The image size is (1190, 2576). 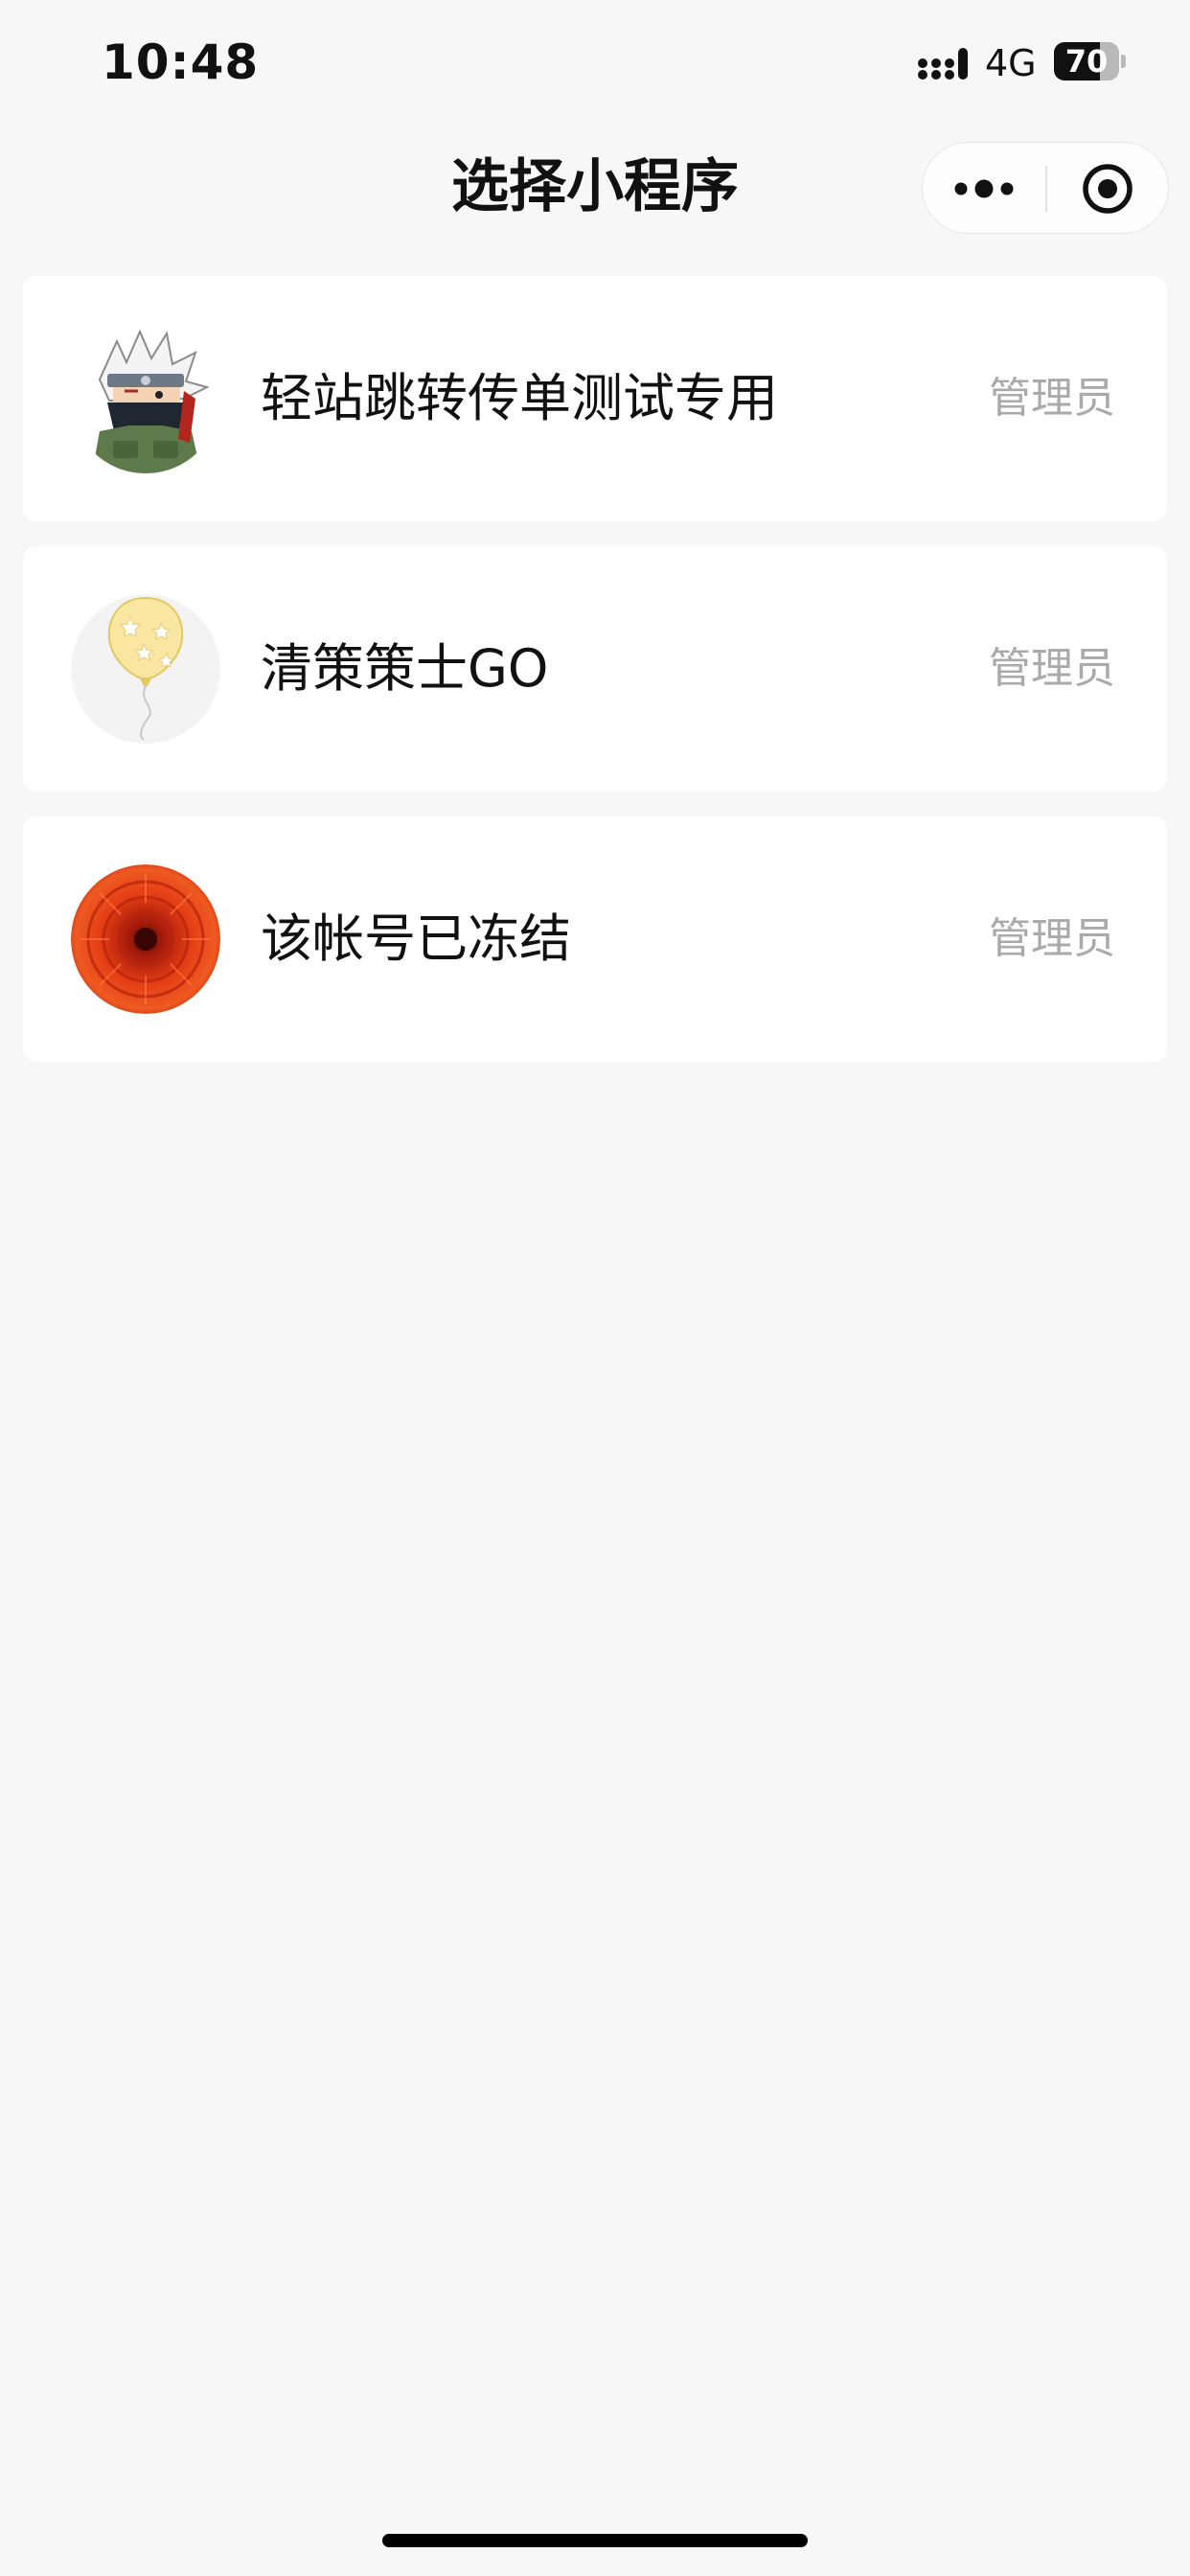 What do you see at coordinates (943, 64) in the screenshot?
I see `cellular-signal-icon` at bounding box center [943, 64].